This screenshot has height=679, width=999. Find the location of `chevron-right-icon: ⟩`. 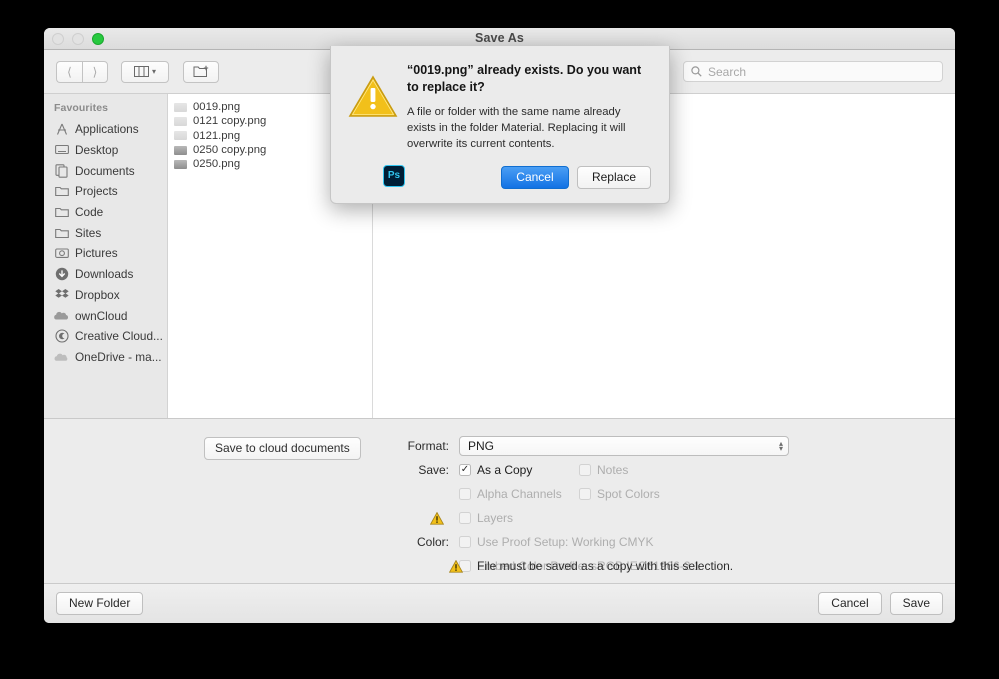

chevron-right-icon: ⟩ is located at coordinates (95, 71).